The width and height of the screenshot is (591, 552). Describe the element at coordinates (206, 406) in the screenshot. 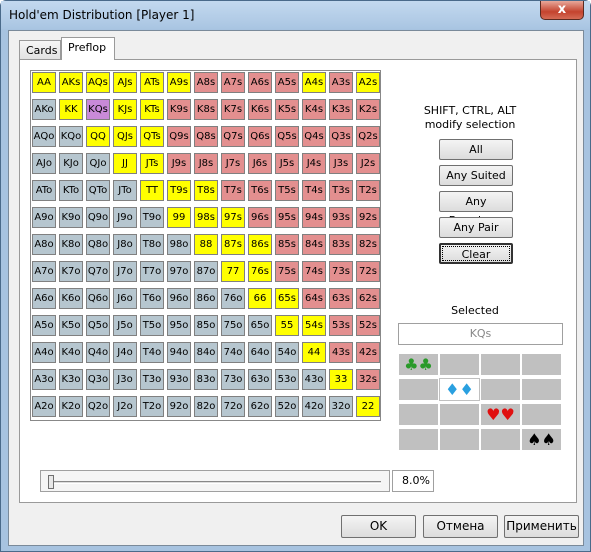

I see `hand-cell-82o: 82o` at that location.